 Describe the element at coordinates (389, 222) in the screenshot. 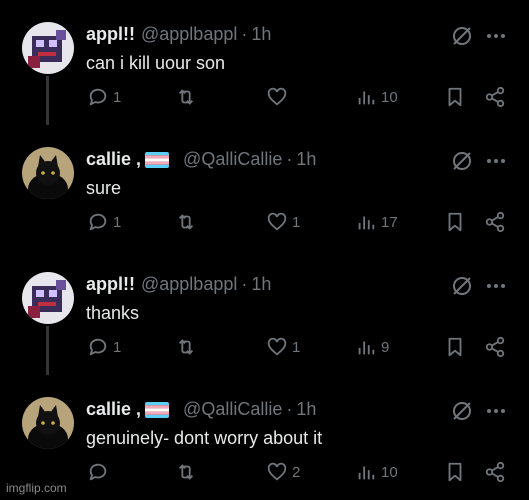

I see `views-count: 17` at that location.